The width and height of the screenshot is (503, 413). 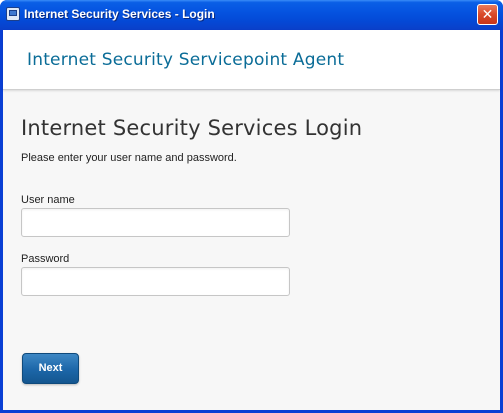 I want to click on username-input, so click(x=155, y=222).